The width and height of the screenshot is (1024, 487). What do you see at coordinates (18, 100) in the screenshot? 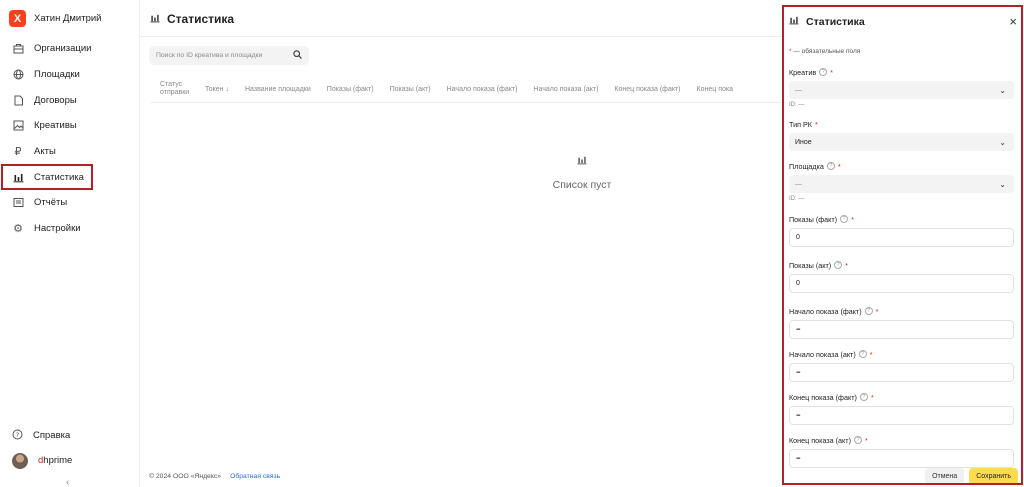
I see `document-icon` at bounding box center [18, 100].